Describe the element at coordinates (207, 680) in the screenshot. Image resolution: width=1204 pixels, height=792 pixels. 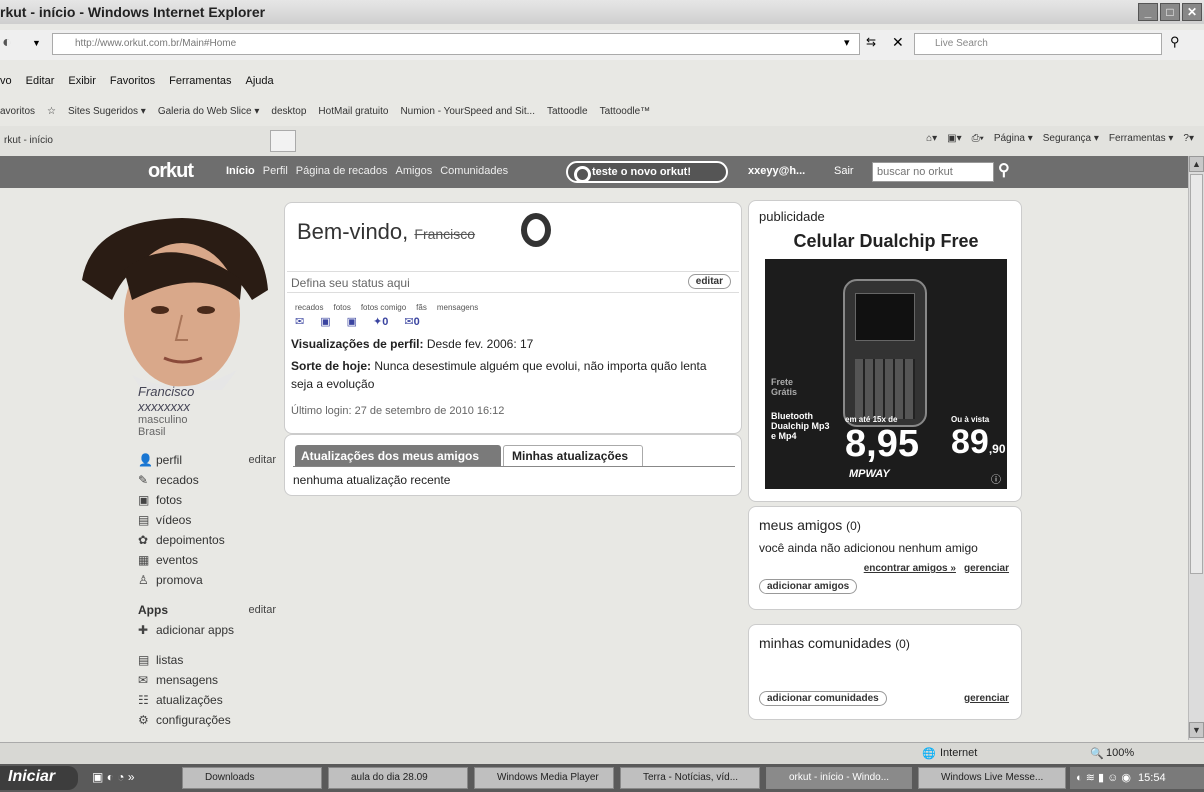
I see `sidebar-item-mensagens: ✉ mensagens` at that location.